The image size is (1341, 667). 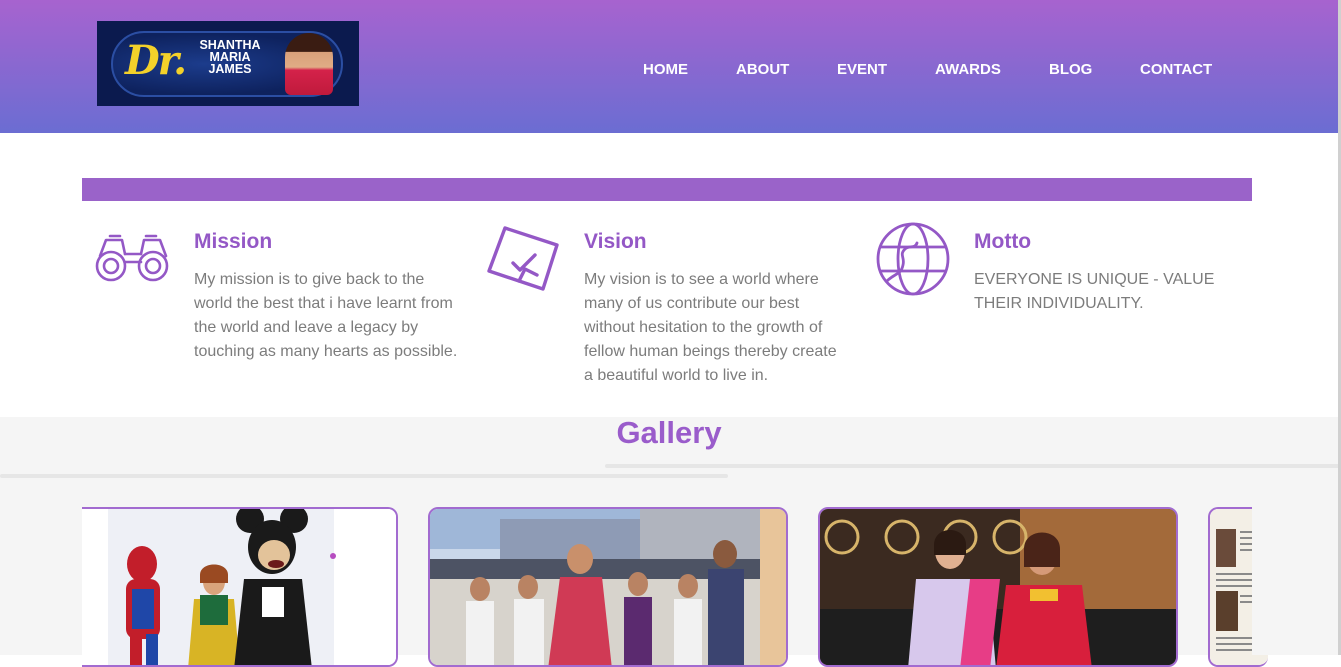 I want to click on site-logo: Dr. SHANTHA MARIA JAMES, so click(x=228, y=63).